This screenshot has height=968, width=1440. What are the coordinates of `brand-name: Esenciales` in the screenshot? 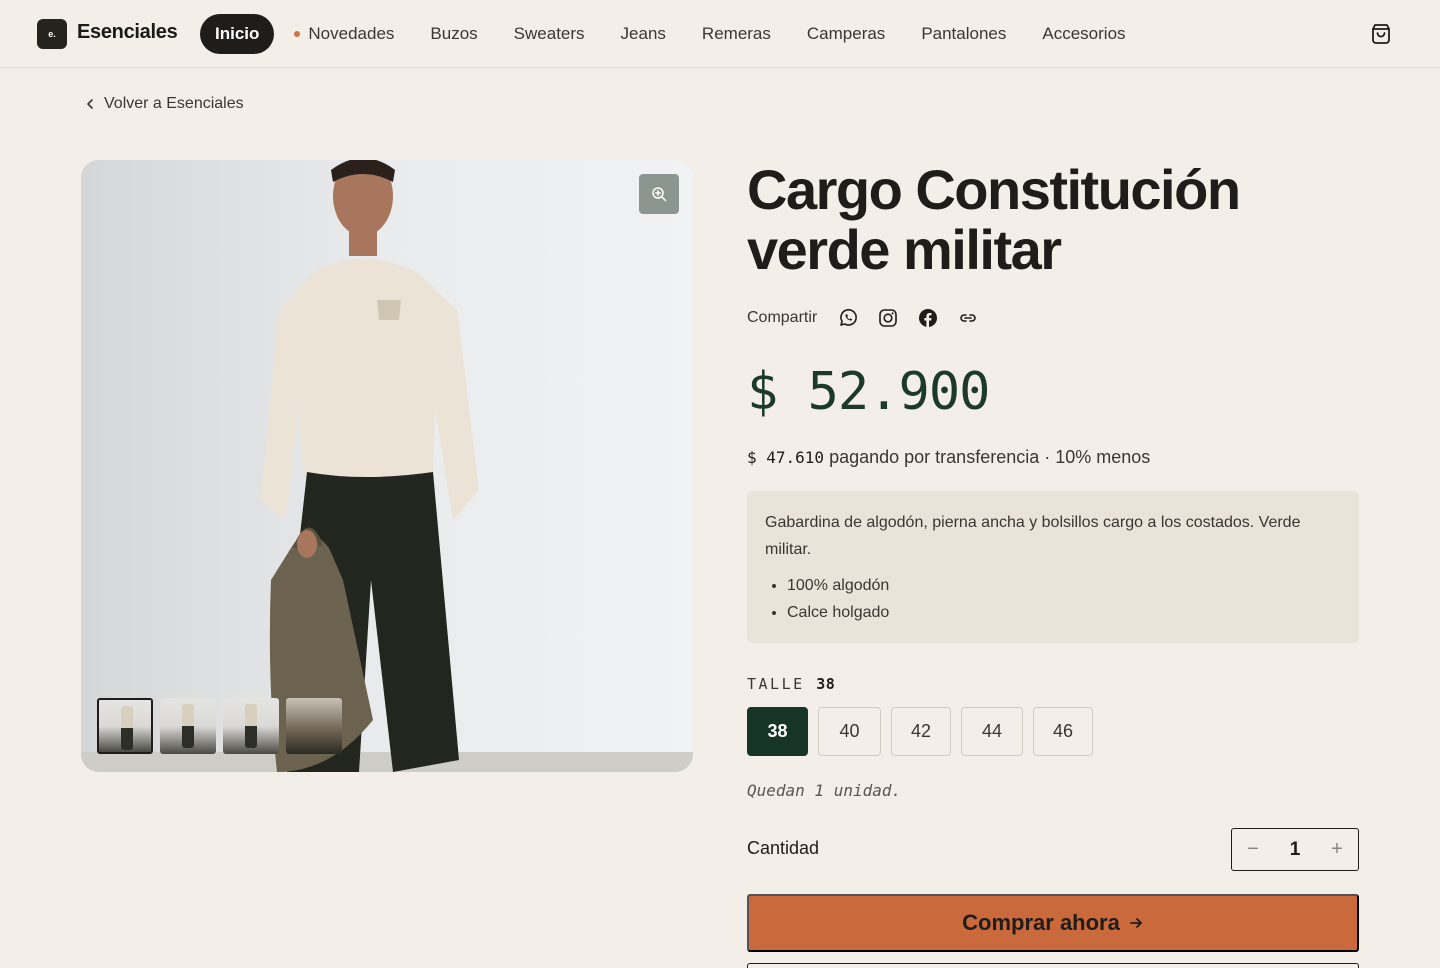 It's located at (127, 32).